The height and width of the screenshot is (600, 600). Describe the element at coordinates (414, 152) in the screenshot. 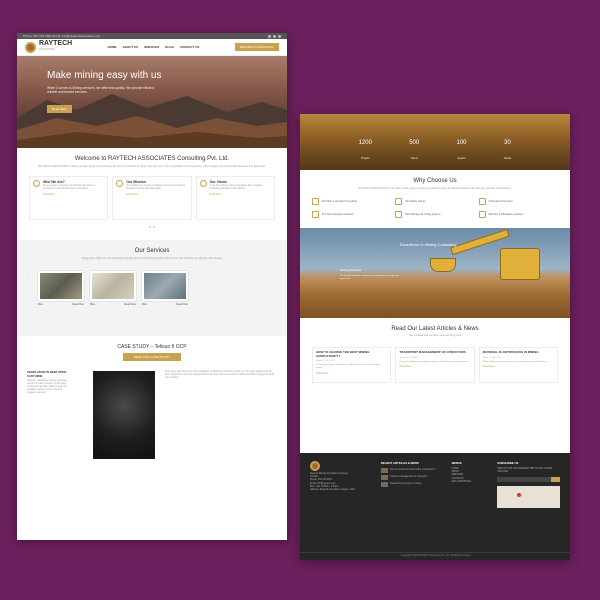

I see `stat-item: 500 Clients` at that location.